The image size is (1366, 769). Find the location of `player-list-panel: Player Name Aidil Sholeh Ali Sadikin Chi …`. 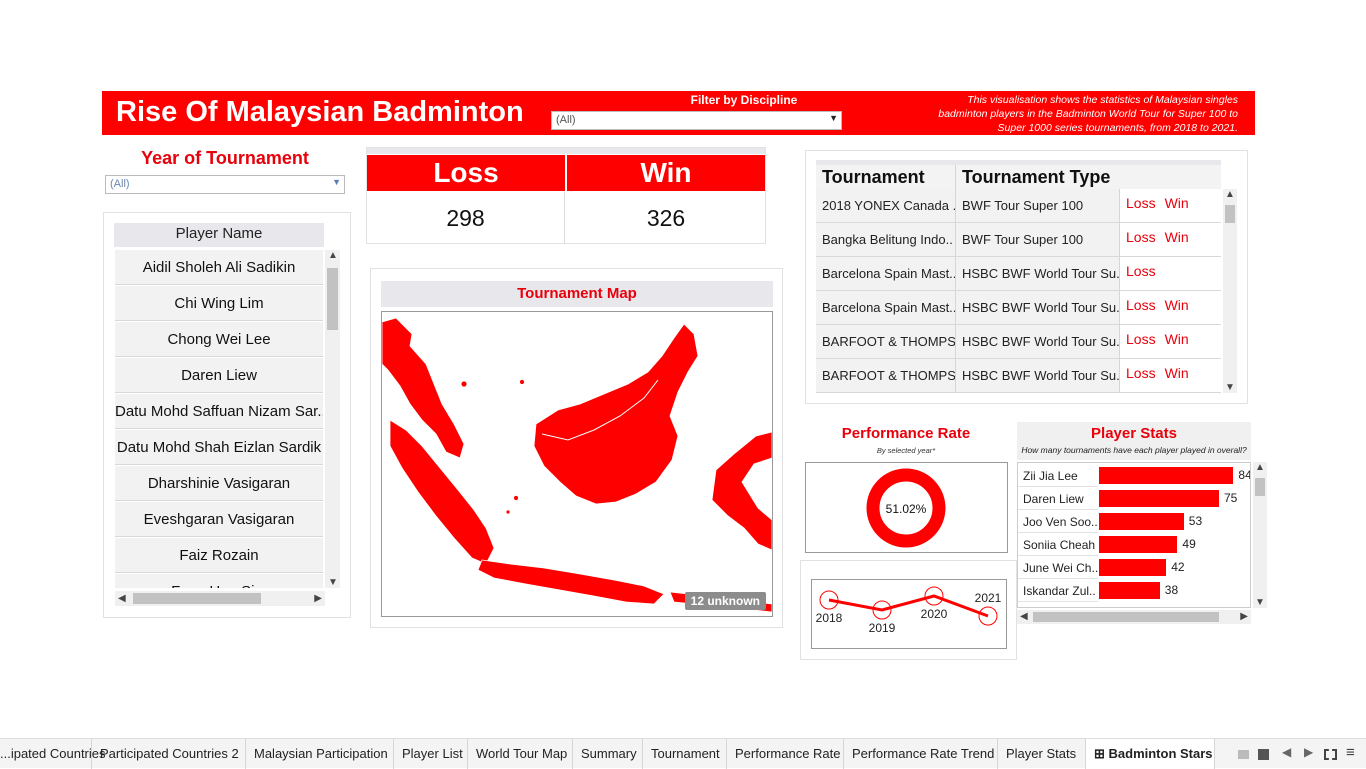

player-list-panel: Player Name Aidil Sholeh Ali Sadikin Chi … is located at coordinates (227, 415).